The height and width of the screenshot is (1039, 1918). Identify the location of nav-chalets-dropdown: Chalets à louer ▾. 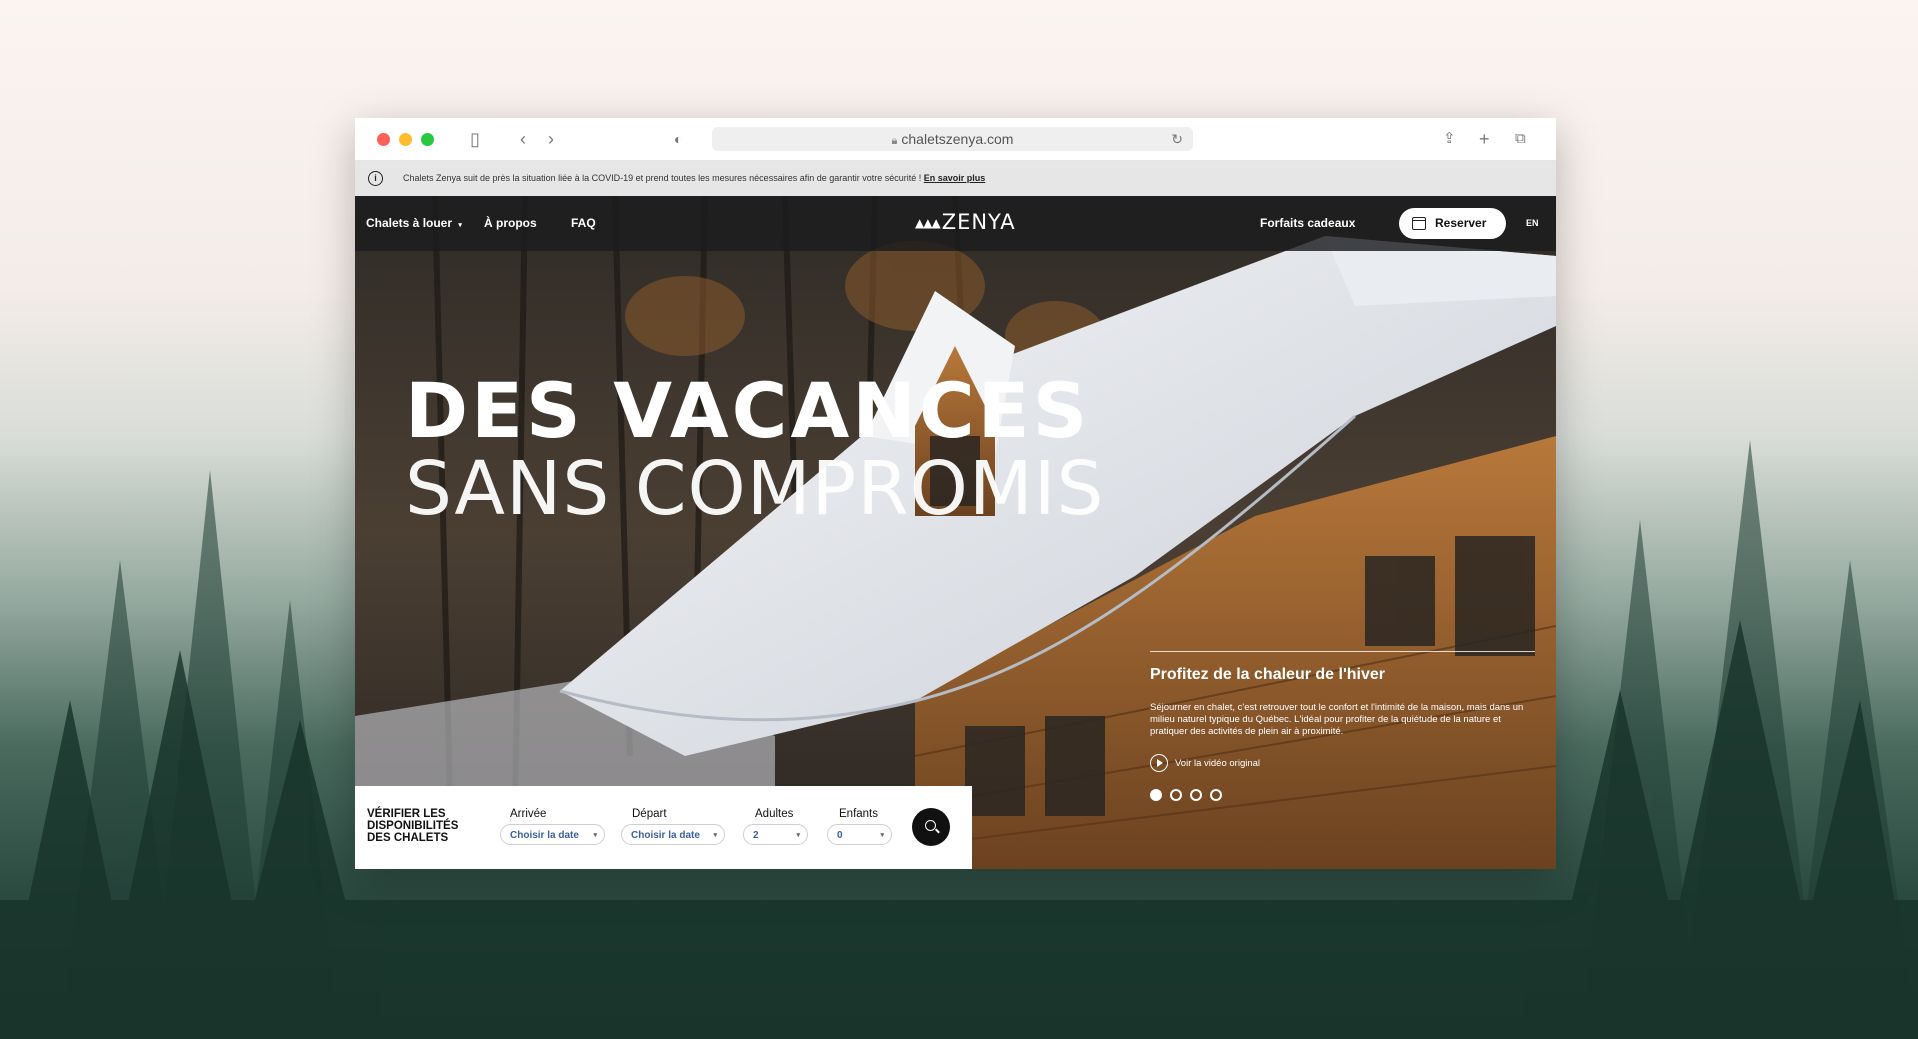
(414, 223).